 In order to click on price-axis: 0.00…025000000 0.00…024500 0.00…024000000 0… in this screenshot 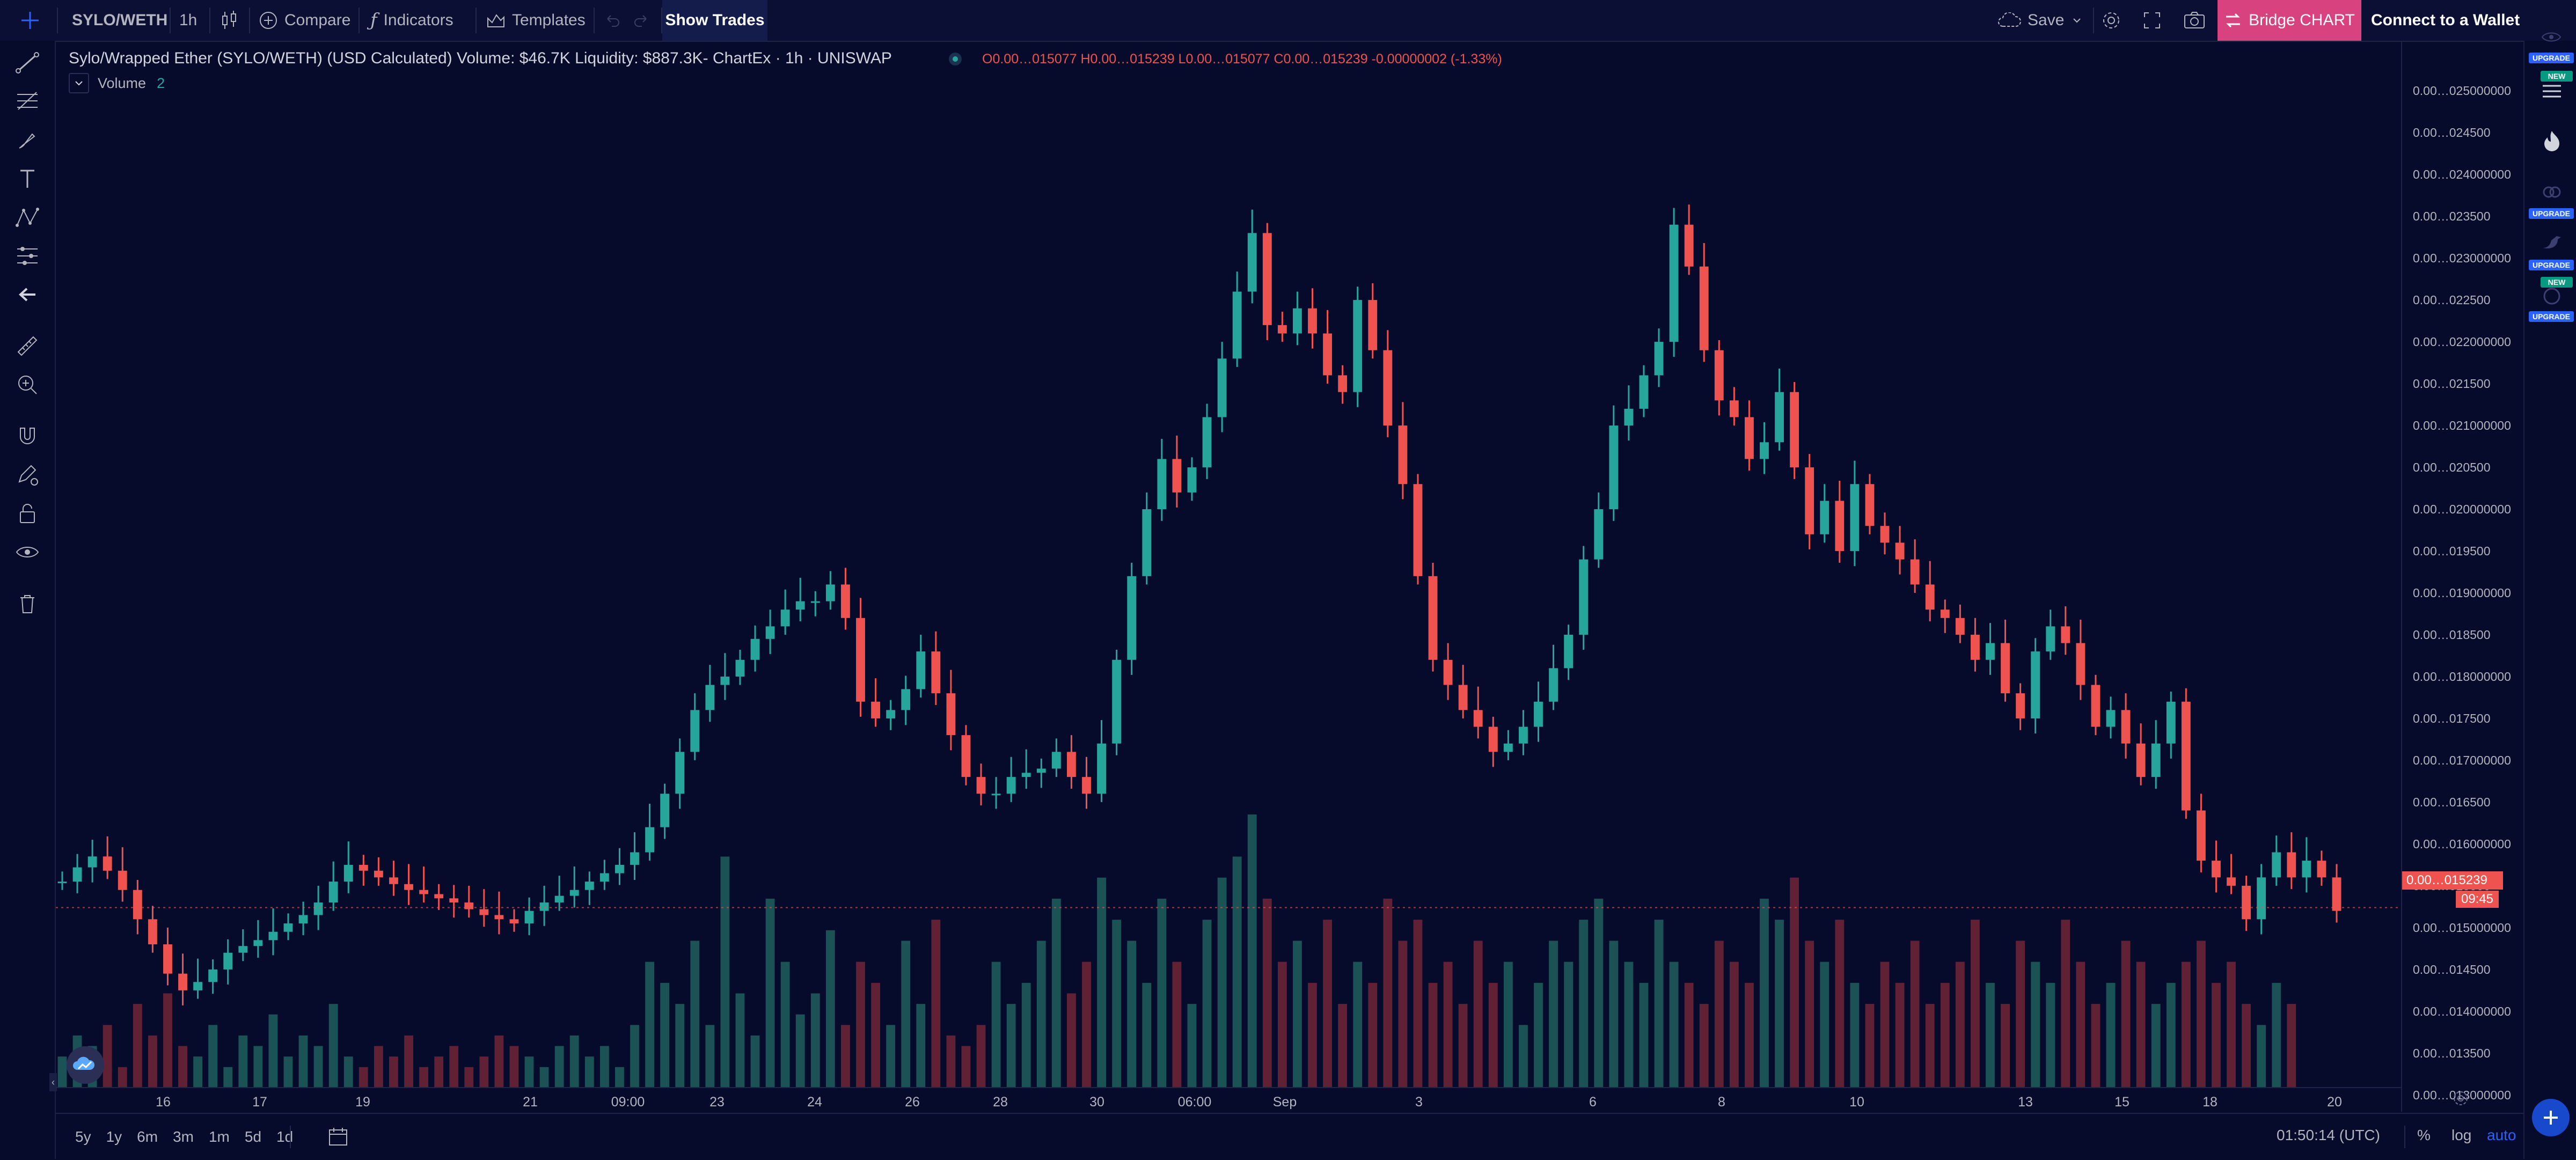, I will do `click(2462, 577)`.